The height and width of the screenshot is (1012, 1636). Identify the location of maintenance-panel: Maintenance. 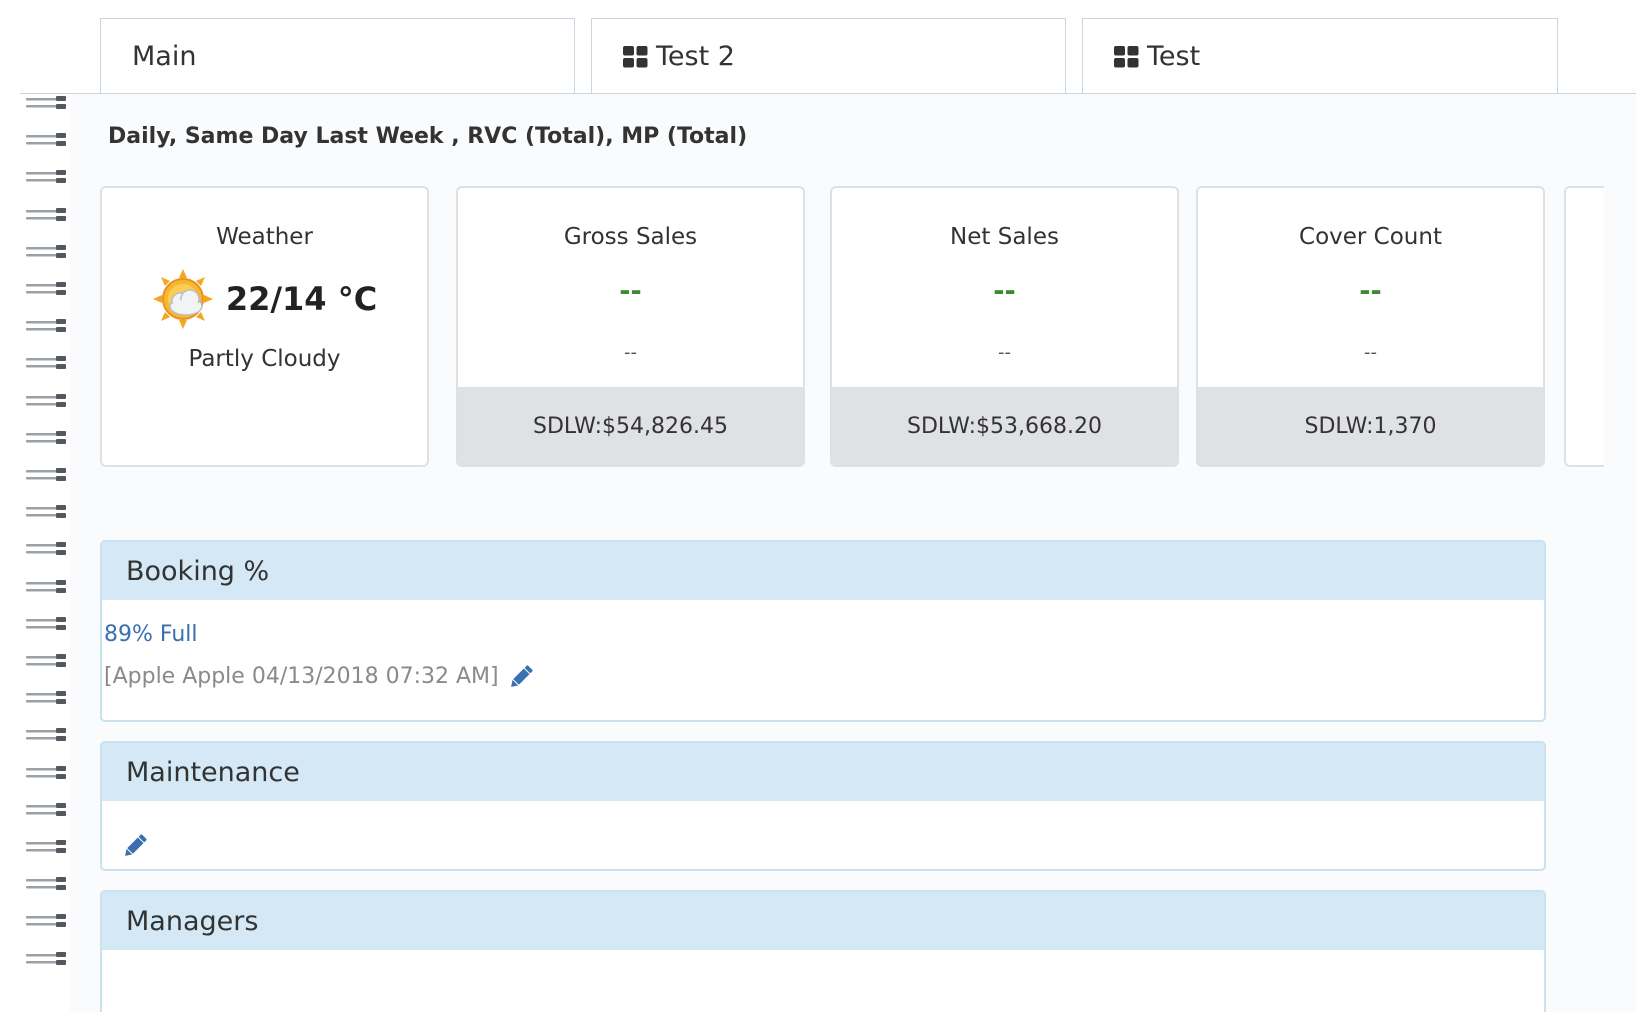
(823, 806).